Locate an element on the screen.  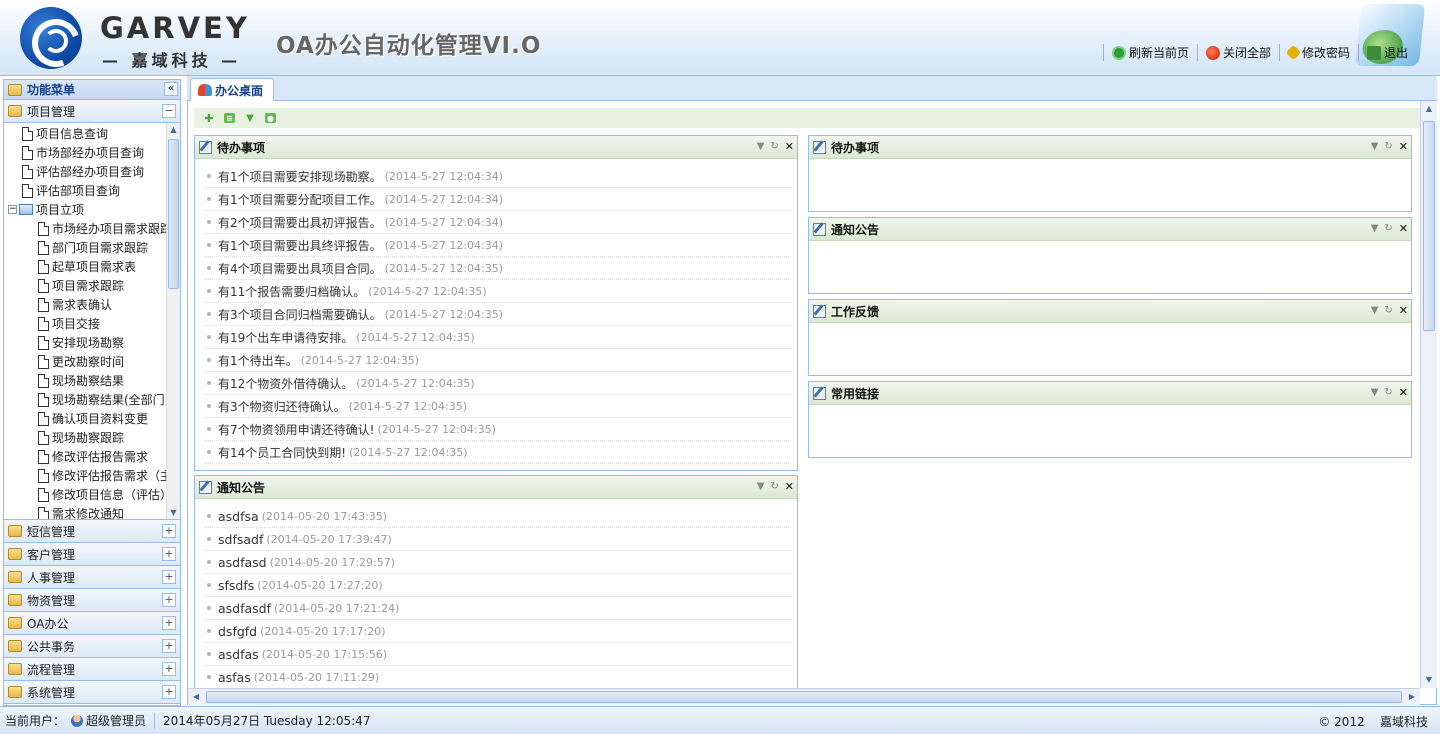
tree-item: 项目信息查询 is located at coordinates (92, 133).